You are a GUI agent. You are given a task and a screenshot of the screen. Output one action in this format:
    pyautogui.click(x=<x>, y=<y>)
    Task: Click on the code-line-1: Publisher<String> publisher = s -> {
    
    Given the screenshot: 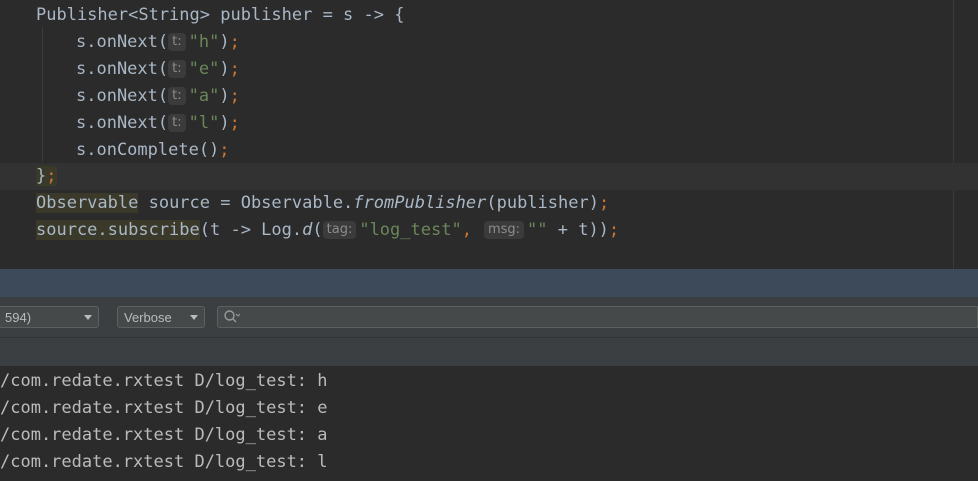 What is the action you would take?
    pyautogui.click(x=489, y=15)
    